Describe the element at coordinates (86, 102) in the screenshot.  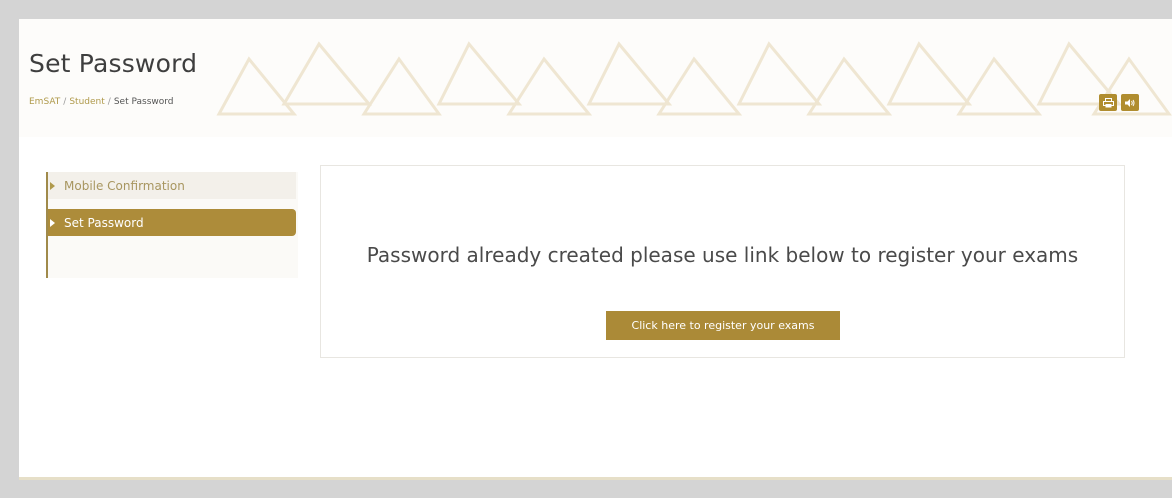
I see `breadcrumb-link-student: Student` at that location.